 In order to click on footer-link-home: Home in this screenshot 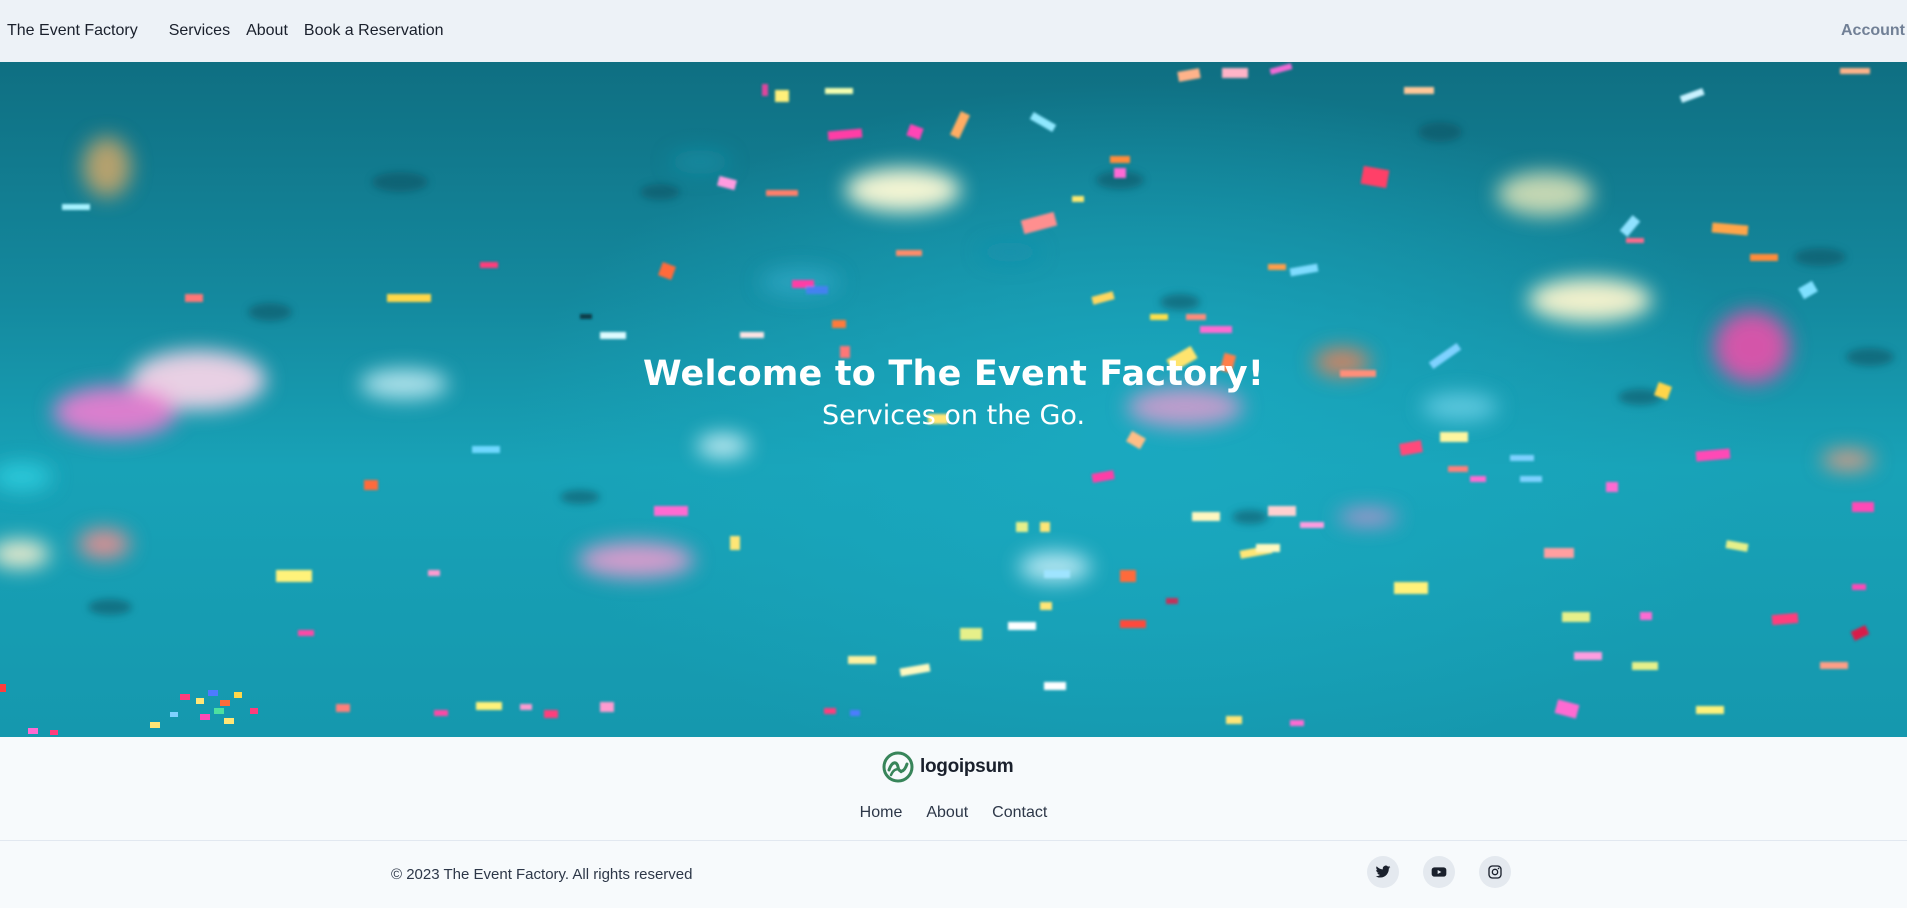, I will do `click(881, 813)`.